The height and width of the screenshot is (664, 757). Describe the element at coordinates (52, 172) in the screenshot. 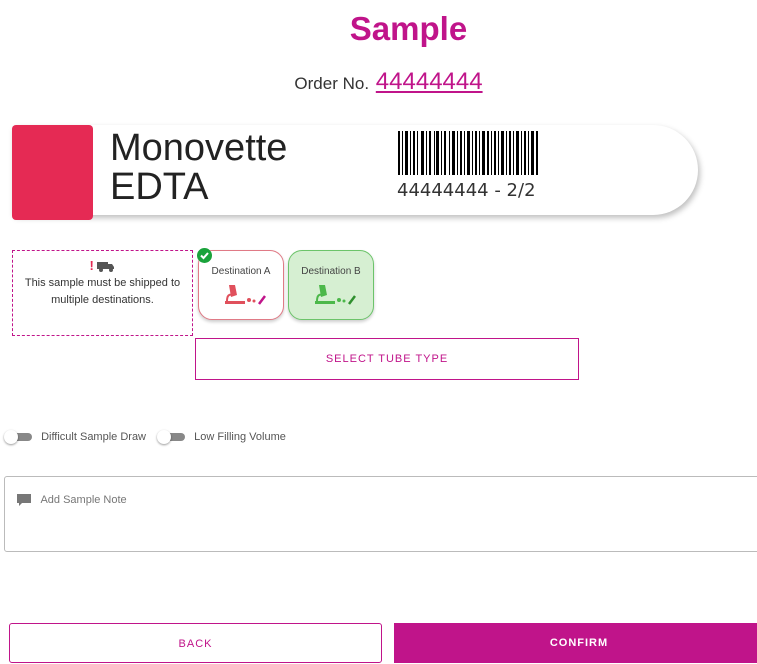

I see `tube-cap-color` at that location.